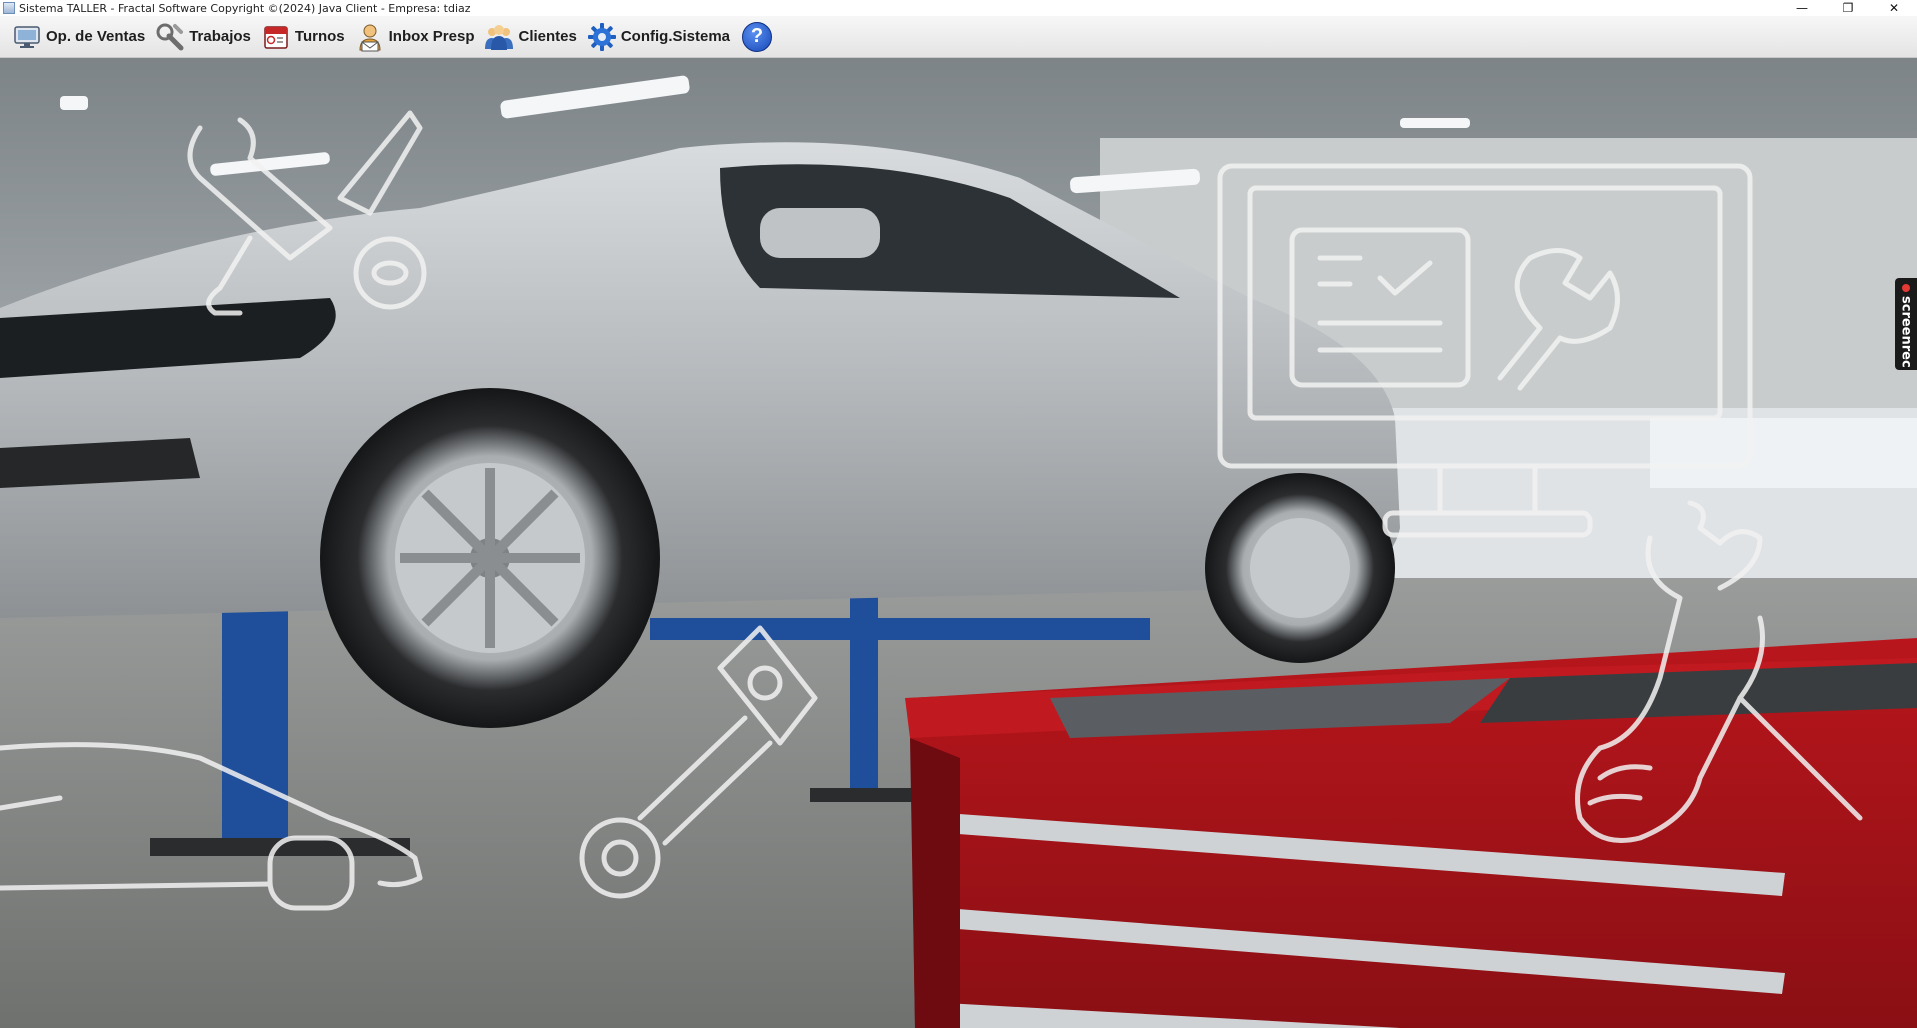 Image resolution: width=1917 pixels, height=1028 pixels. Describe the element at coordinates (675, 36) in the screenshot. I see `menu-config-sistema-label: Config.Sistema` at that location.